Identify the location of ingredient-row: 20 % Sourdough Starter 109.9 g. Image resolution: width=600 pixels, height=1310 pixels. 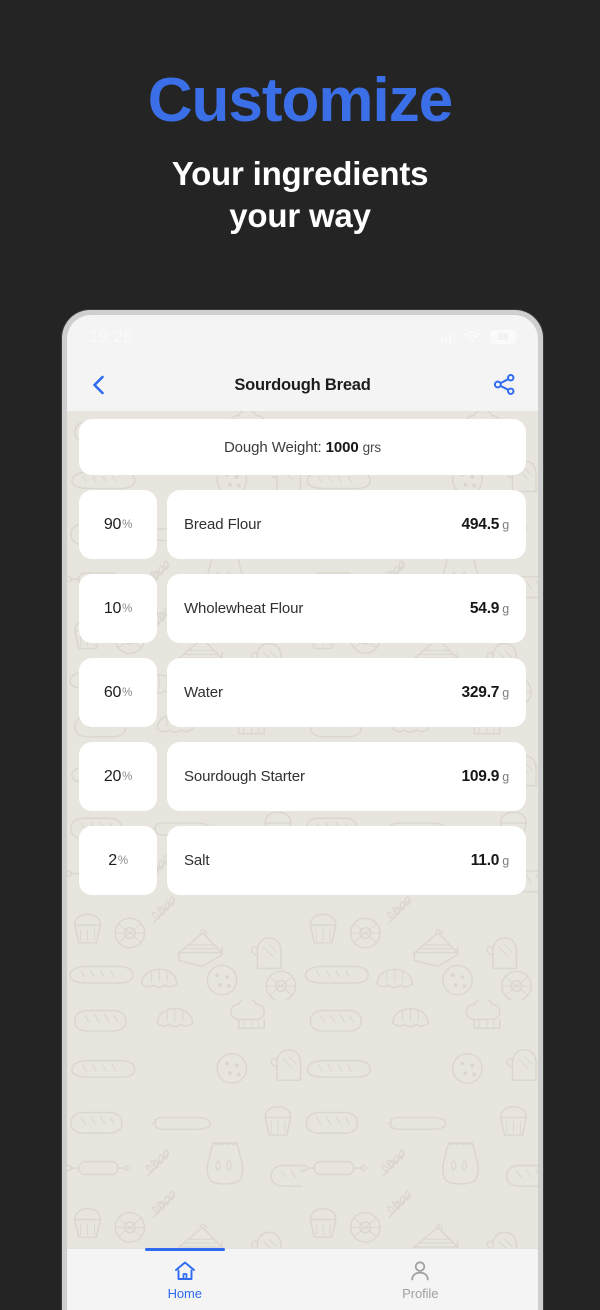
(302, 776).